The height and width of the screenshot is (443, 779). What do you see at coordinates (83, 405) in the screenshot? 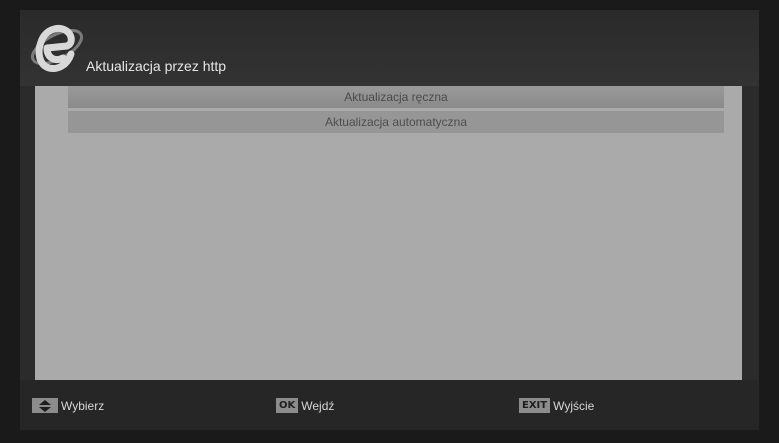
I see `hint-select-label: Wybierz` at bounding box center [83, 405].